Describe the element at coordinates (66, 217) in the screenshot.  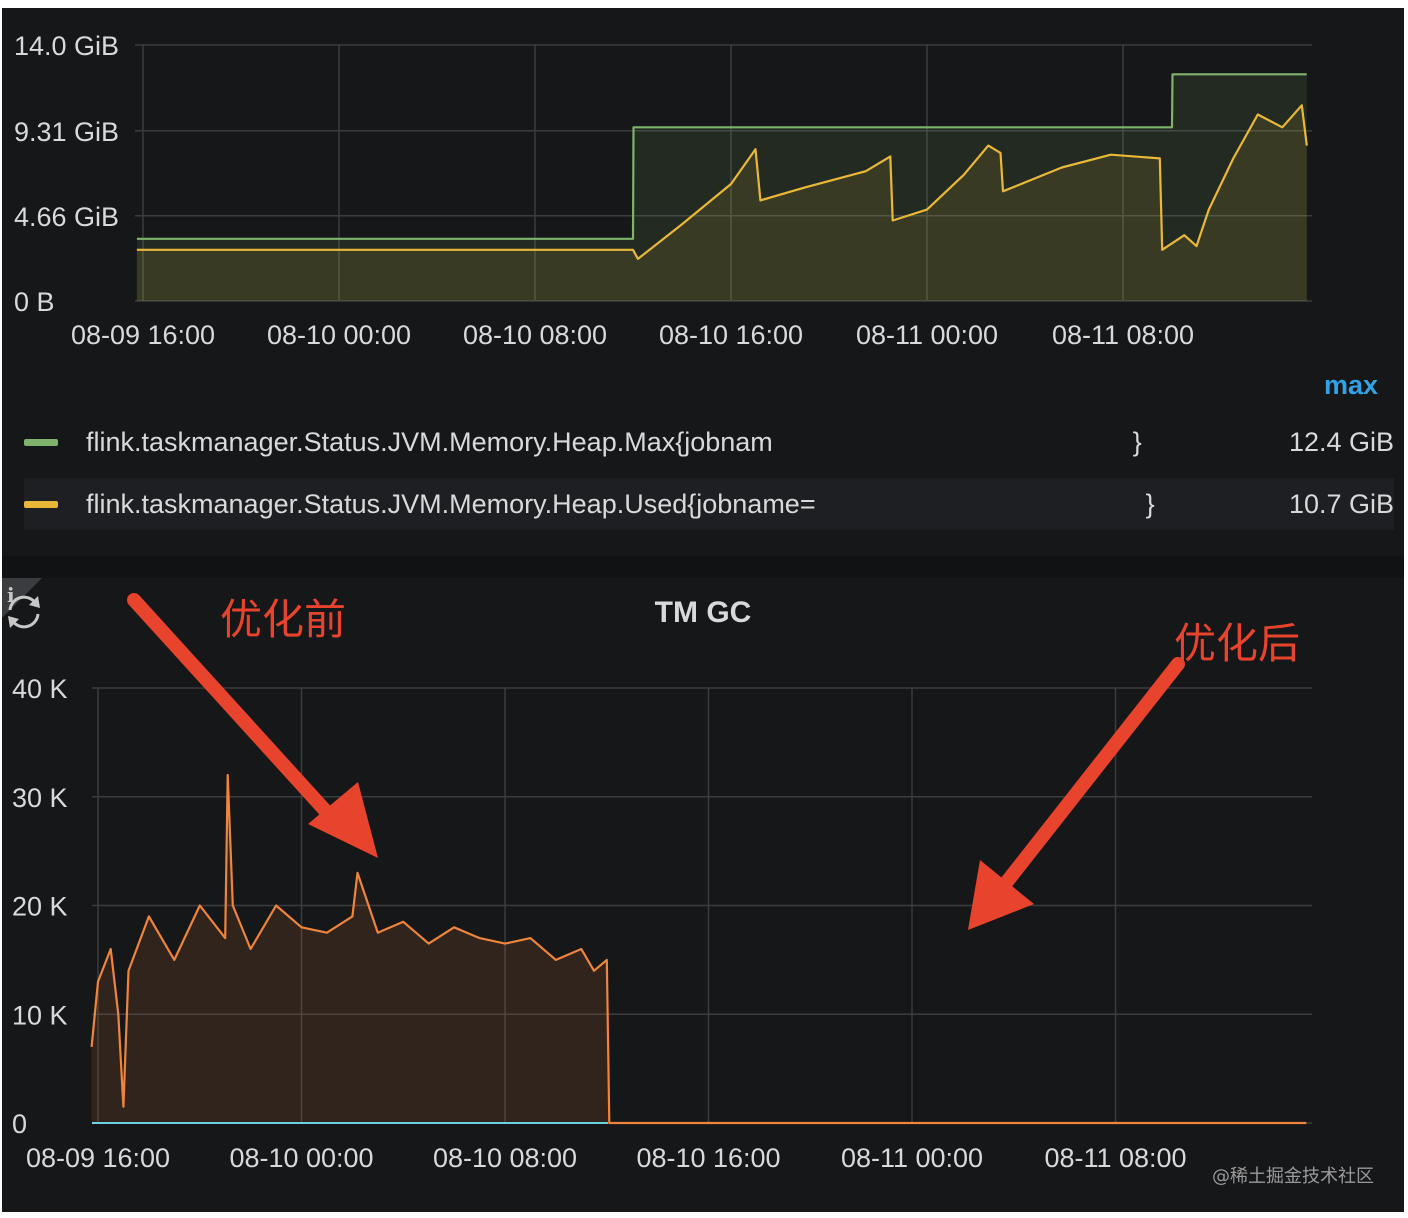
I see `y-tick-label: 4.66 GiB` at that location.